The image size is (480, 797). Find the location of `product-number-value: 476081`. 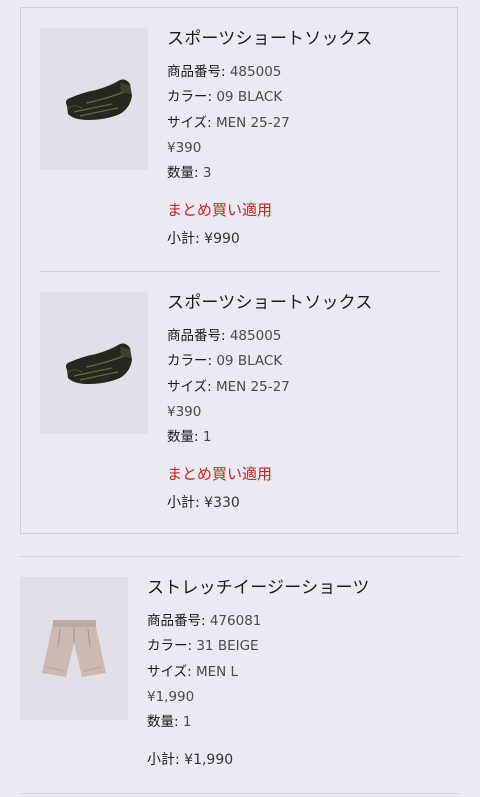

product-number-value: 476081 is located at coordinates (235, 621).